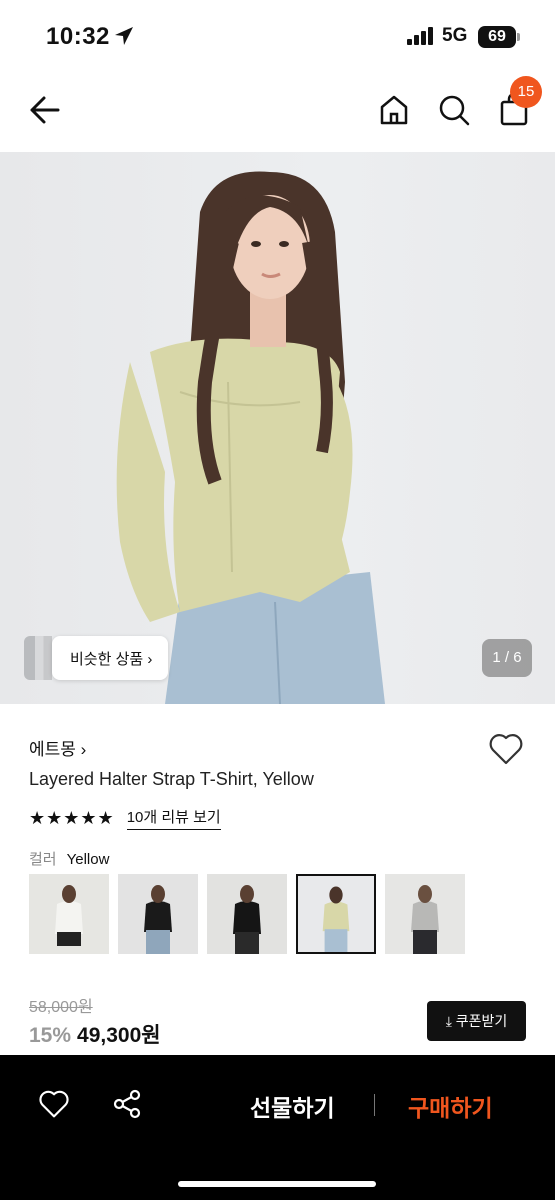 The image size is (555, 1200). What do you see at coordinates (61, 1007) in the screenshot?
I see `original-price: 58,000원` at bounding box center [61, 1007].